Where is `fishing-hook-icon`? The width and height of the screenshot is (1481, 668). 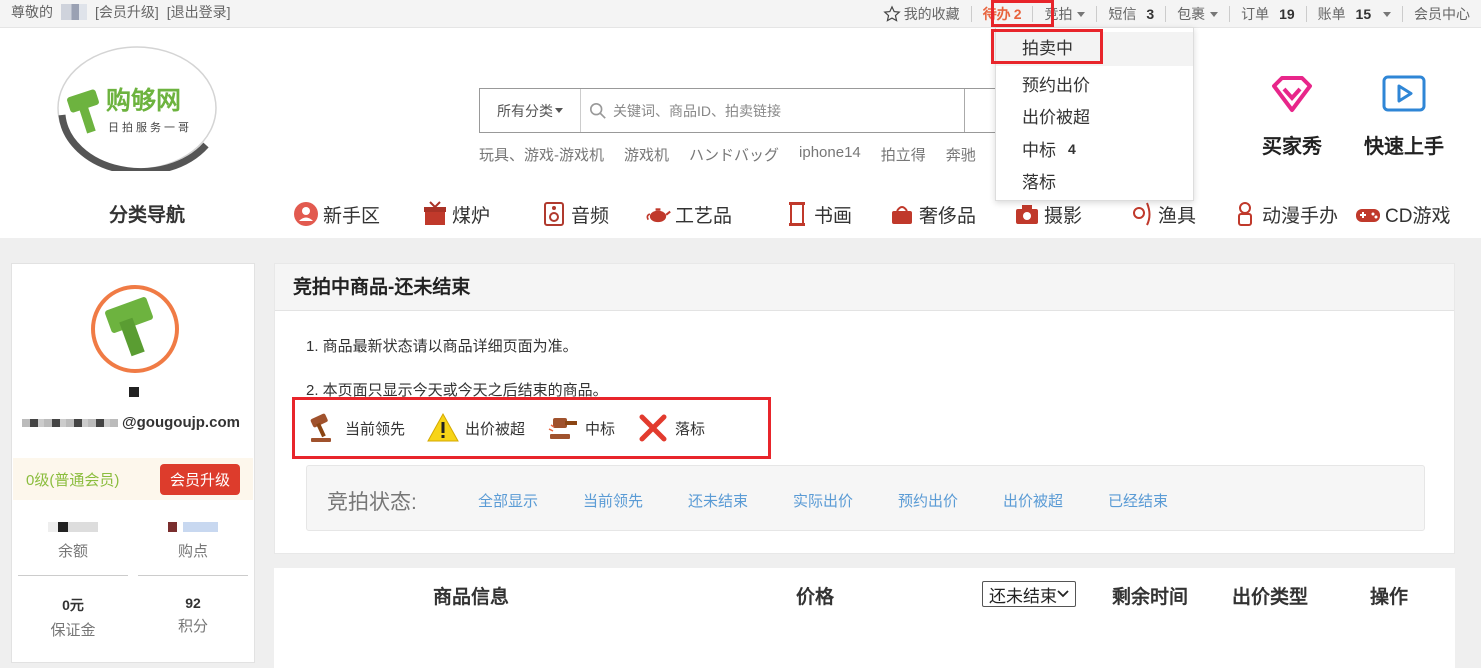
fishing-hook-icon is located at coordinates (1142, 214).